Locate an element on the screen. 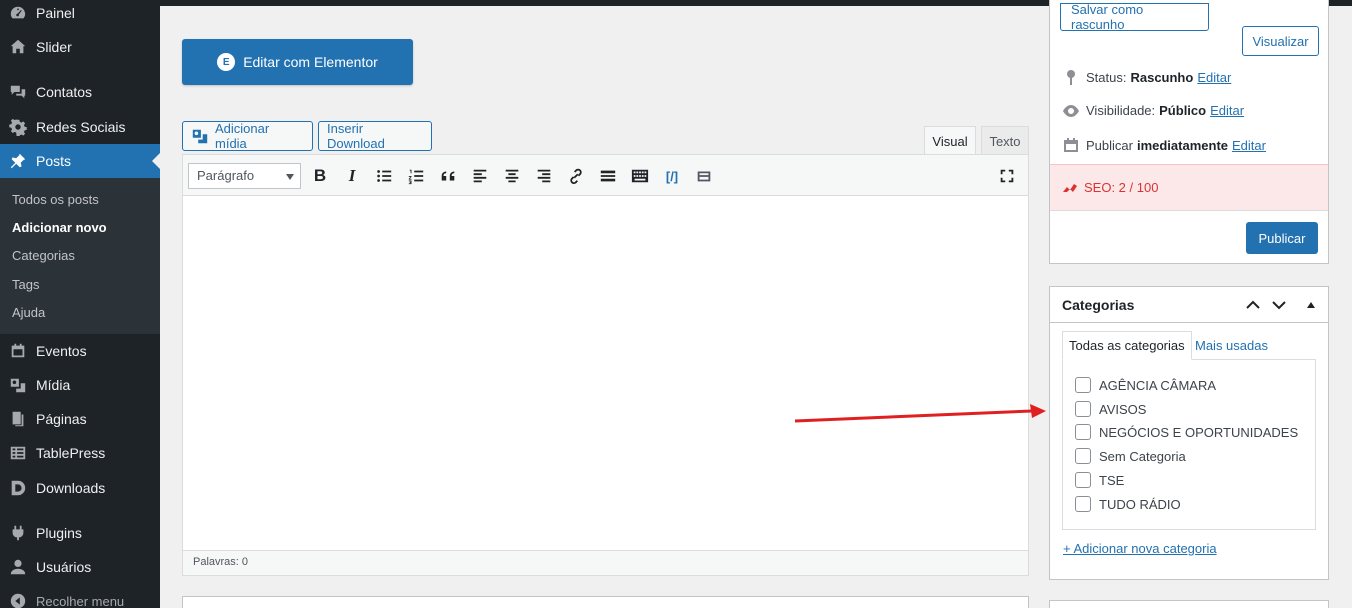 This screenshot has height=608, width=1352. collapse-menu-button: Recolher menu is located at coordinates (80, 596).